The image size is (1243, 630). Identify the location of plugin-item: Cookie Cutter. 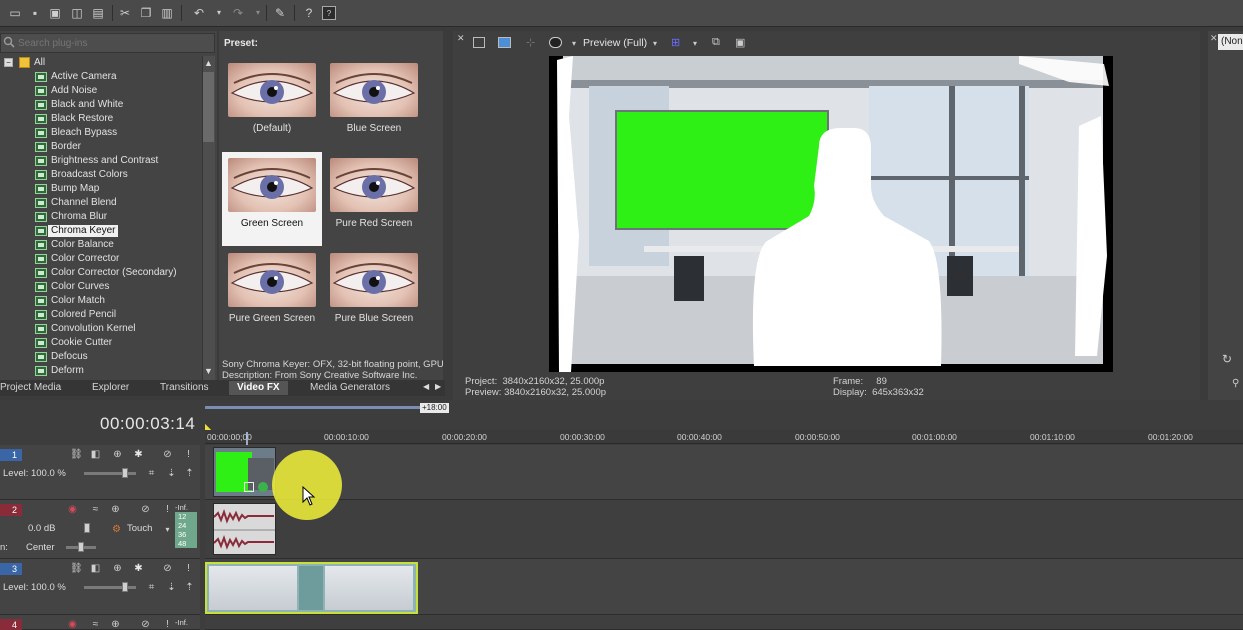
(100, 343).